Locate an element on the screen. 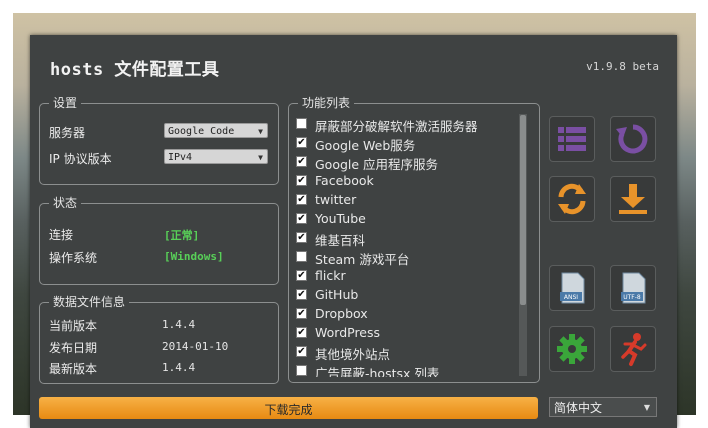 This screenshot has width=708, height=428. list-item: ✔ GitHub is located at coordinates (411, 295).